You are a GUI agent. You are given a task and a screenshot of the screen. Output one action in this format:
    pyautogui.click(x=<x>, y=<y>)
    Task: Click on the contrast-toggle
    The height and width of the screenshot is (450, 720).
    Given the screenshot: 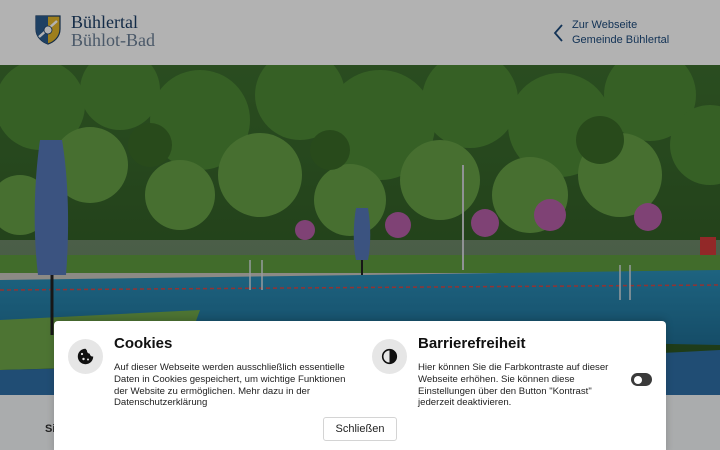 What is the action you would take?
    pyautogui.click(x=641, y=379)
    